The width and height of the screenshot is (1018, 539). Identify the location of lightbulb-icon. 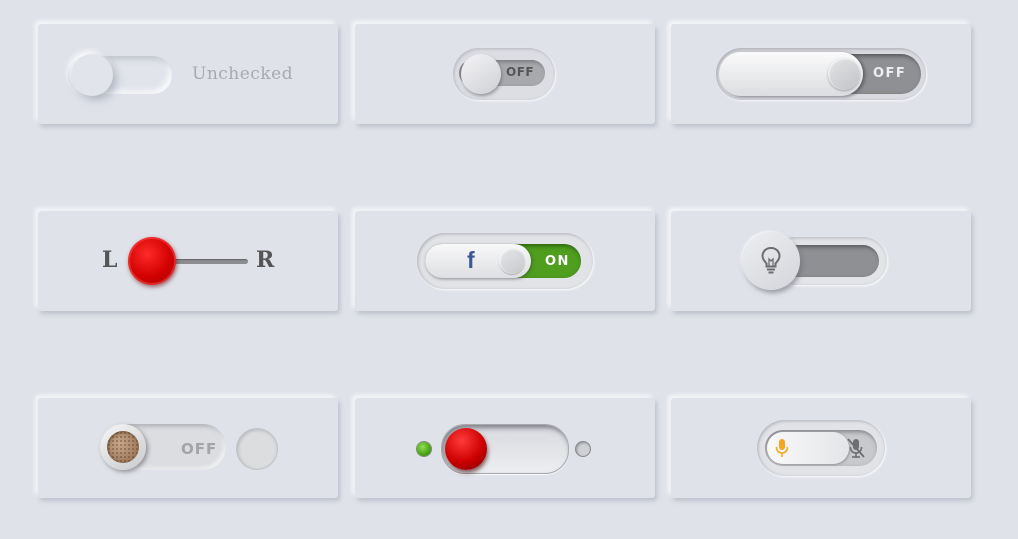
(771, 260).